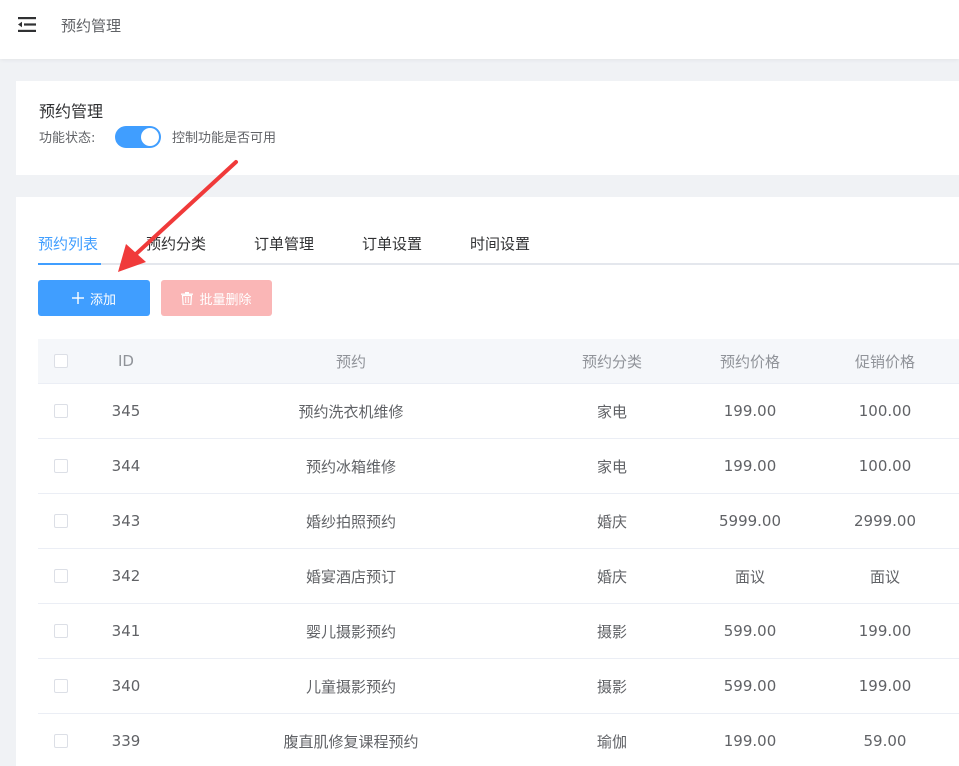 This screenshot has height=766, width=959. I want to click on row-name: 婚纱拍照预约, so click(350, 521).